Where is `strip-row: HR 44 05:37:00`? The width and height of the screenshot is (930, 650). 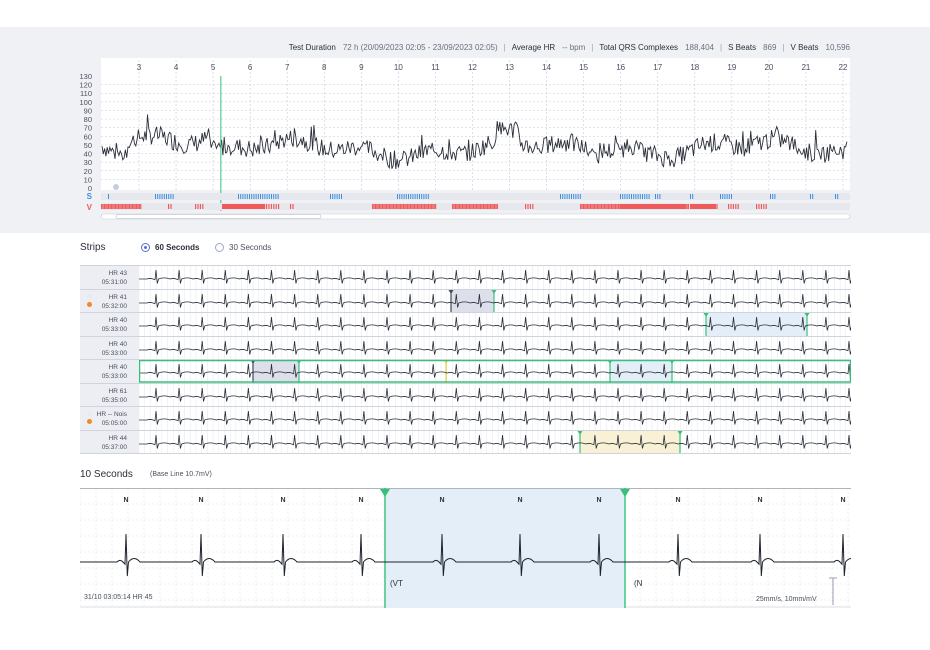 strip-row: HR 44 05:37:00 is located at coordinates (465, 442).